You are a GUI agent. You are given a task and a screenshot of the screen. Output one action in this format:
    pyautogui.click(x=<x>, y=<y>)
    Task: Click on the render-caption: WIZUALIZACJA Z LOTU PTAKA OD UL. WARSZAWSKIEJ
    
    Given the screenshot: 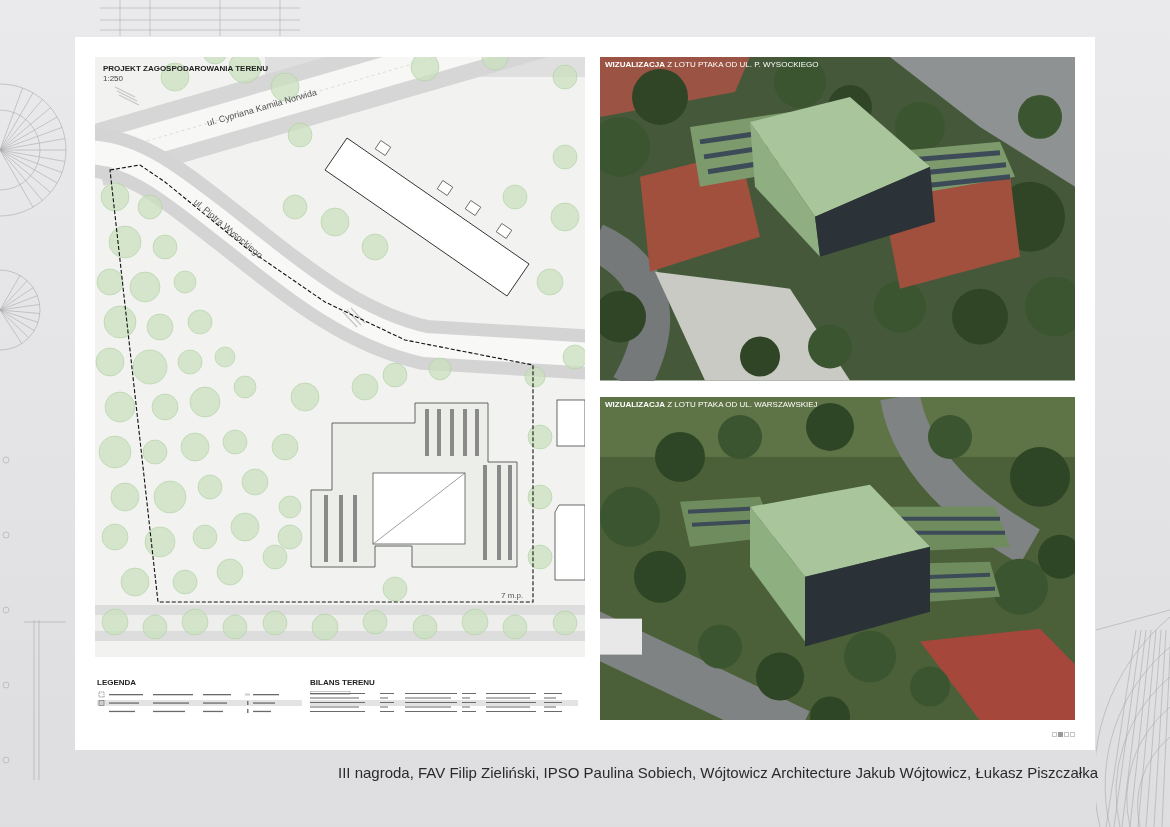 What is the action you would take?
    pyautogui.click(x=711, y=404)
    